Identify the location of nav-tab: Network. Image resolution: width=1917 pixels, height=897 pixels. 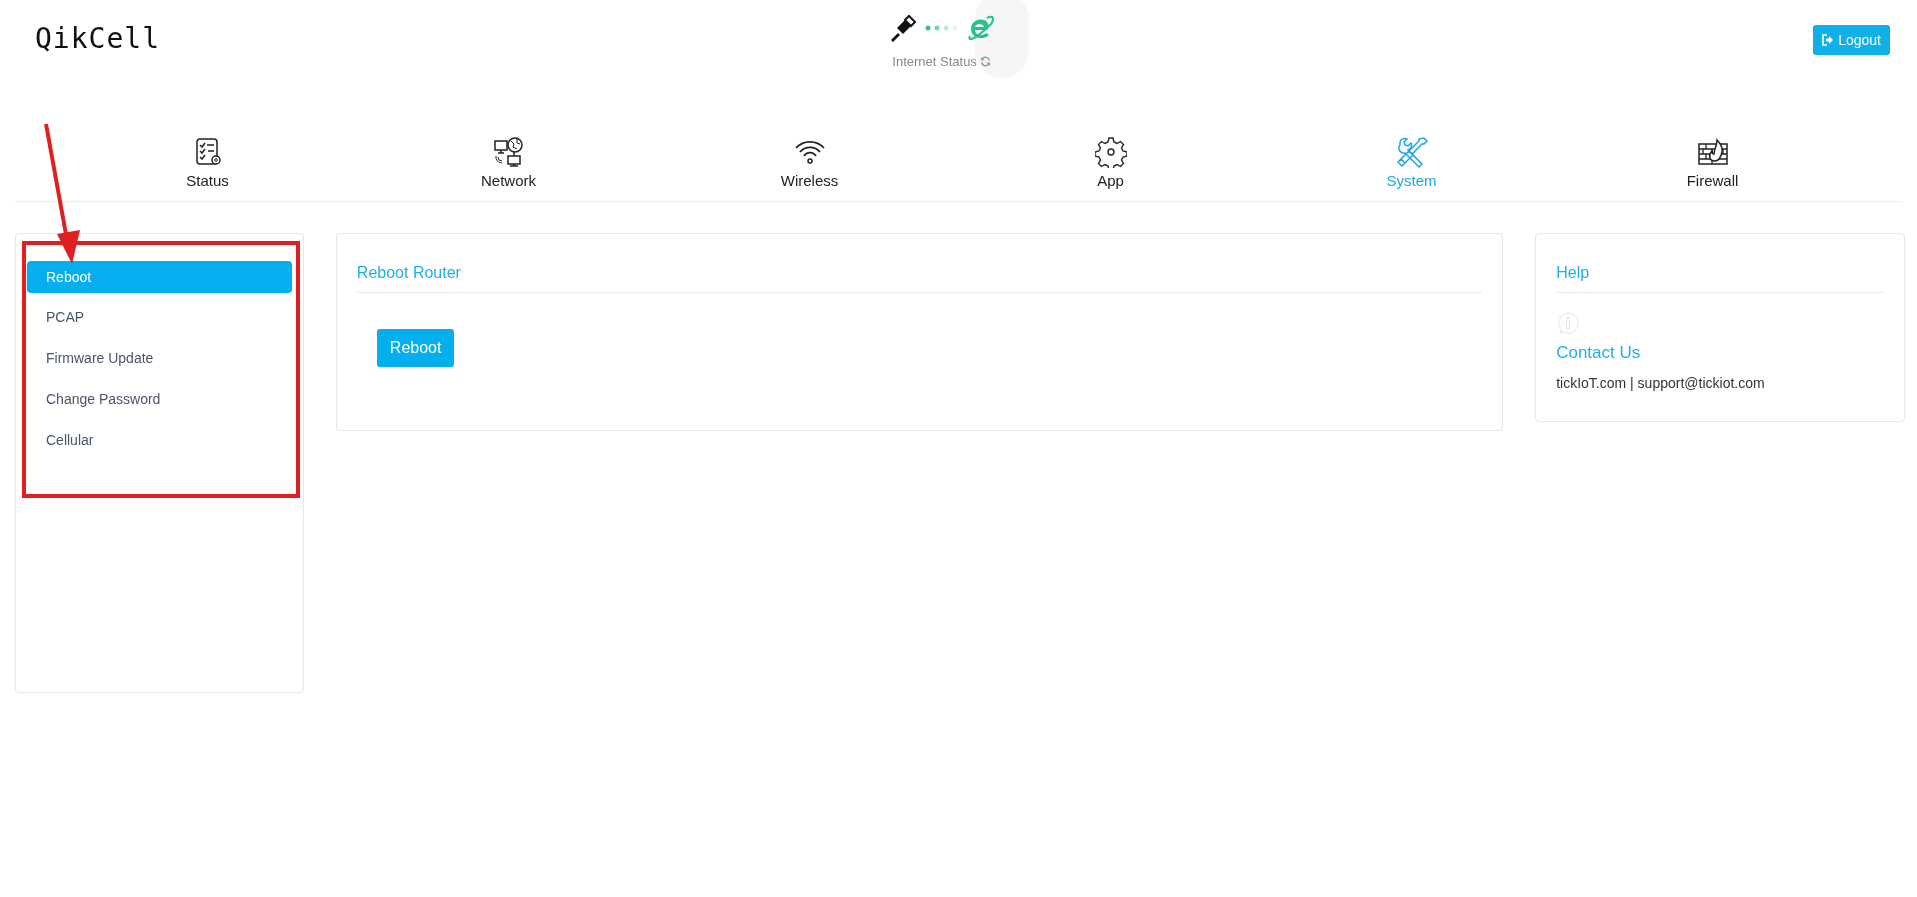
(508, 162).